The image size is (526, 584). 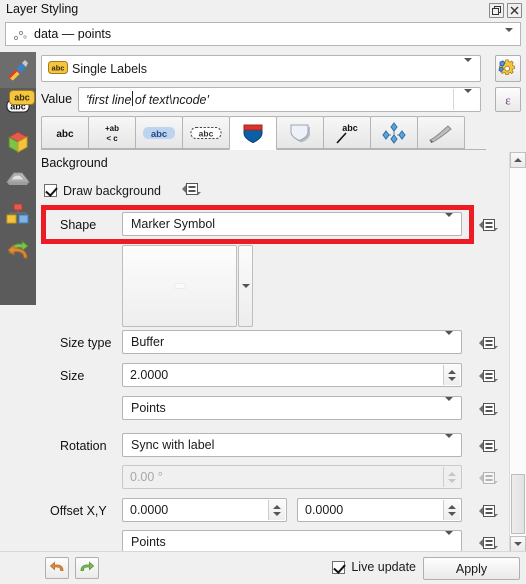 I want to click on panel-titlebar: Layer Styling, so click(x=263, y=10).